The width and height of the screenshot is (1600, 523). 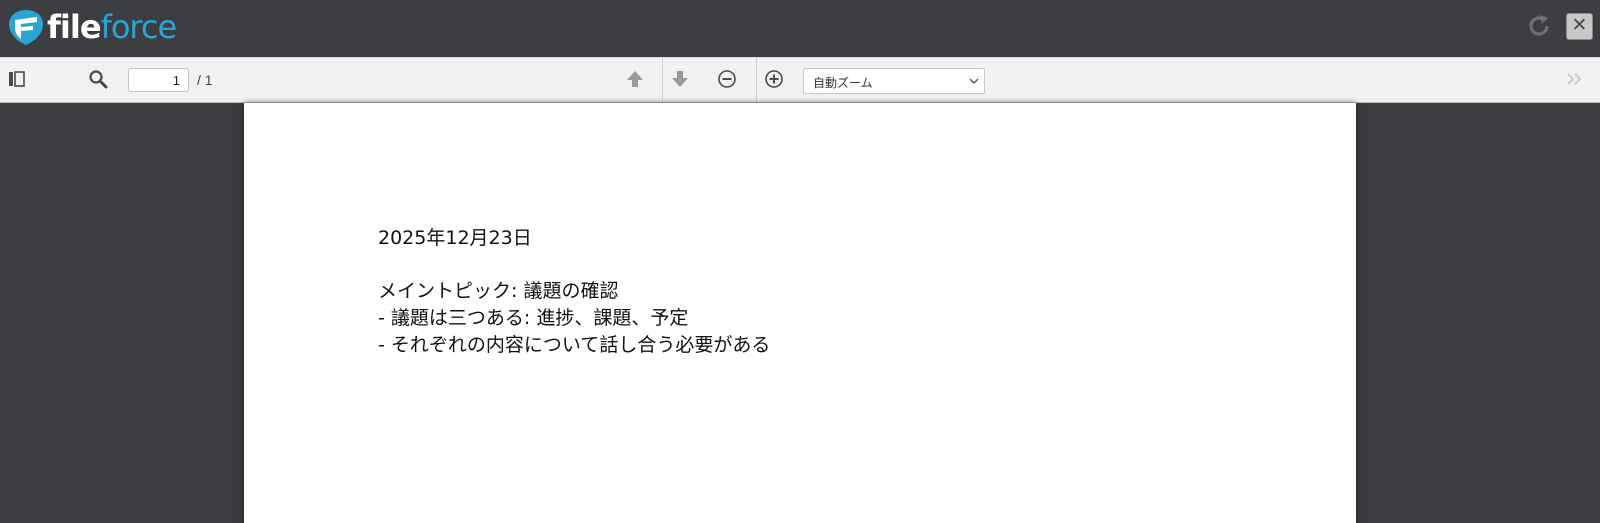 I want to click on zoom-out-icon, so click(x=727, y=79).